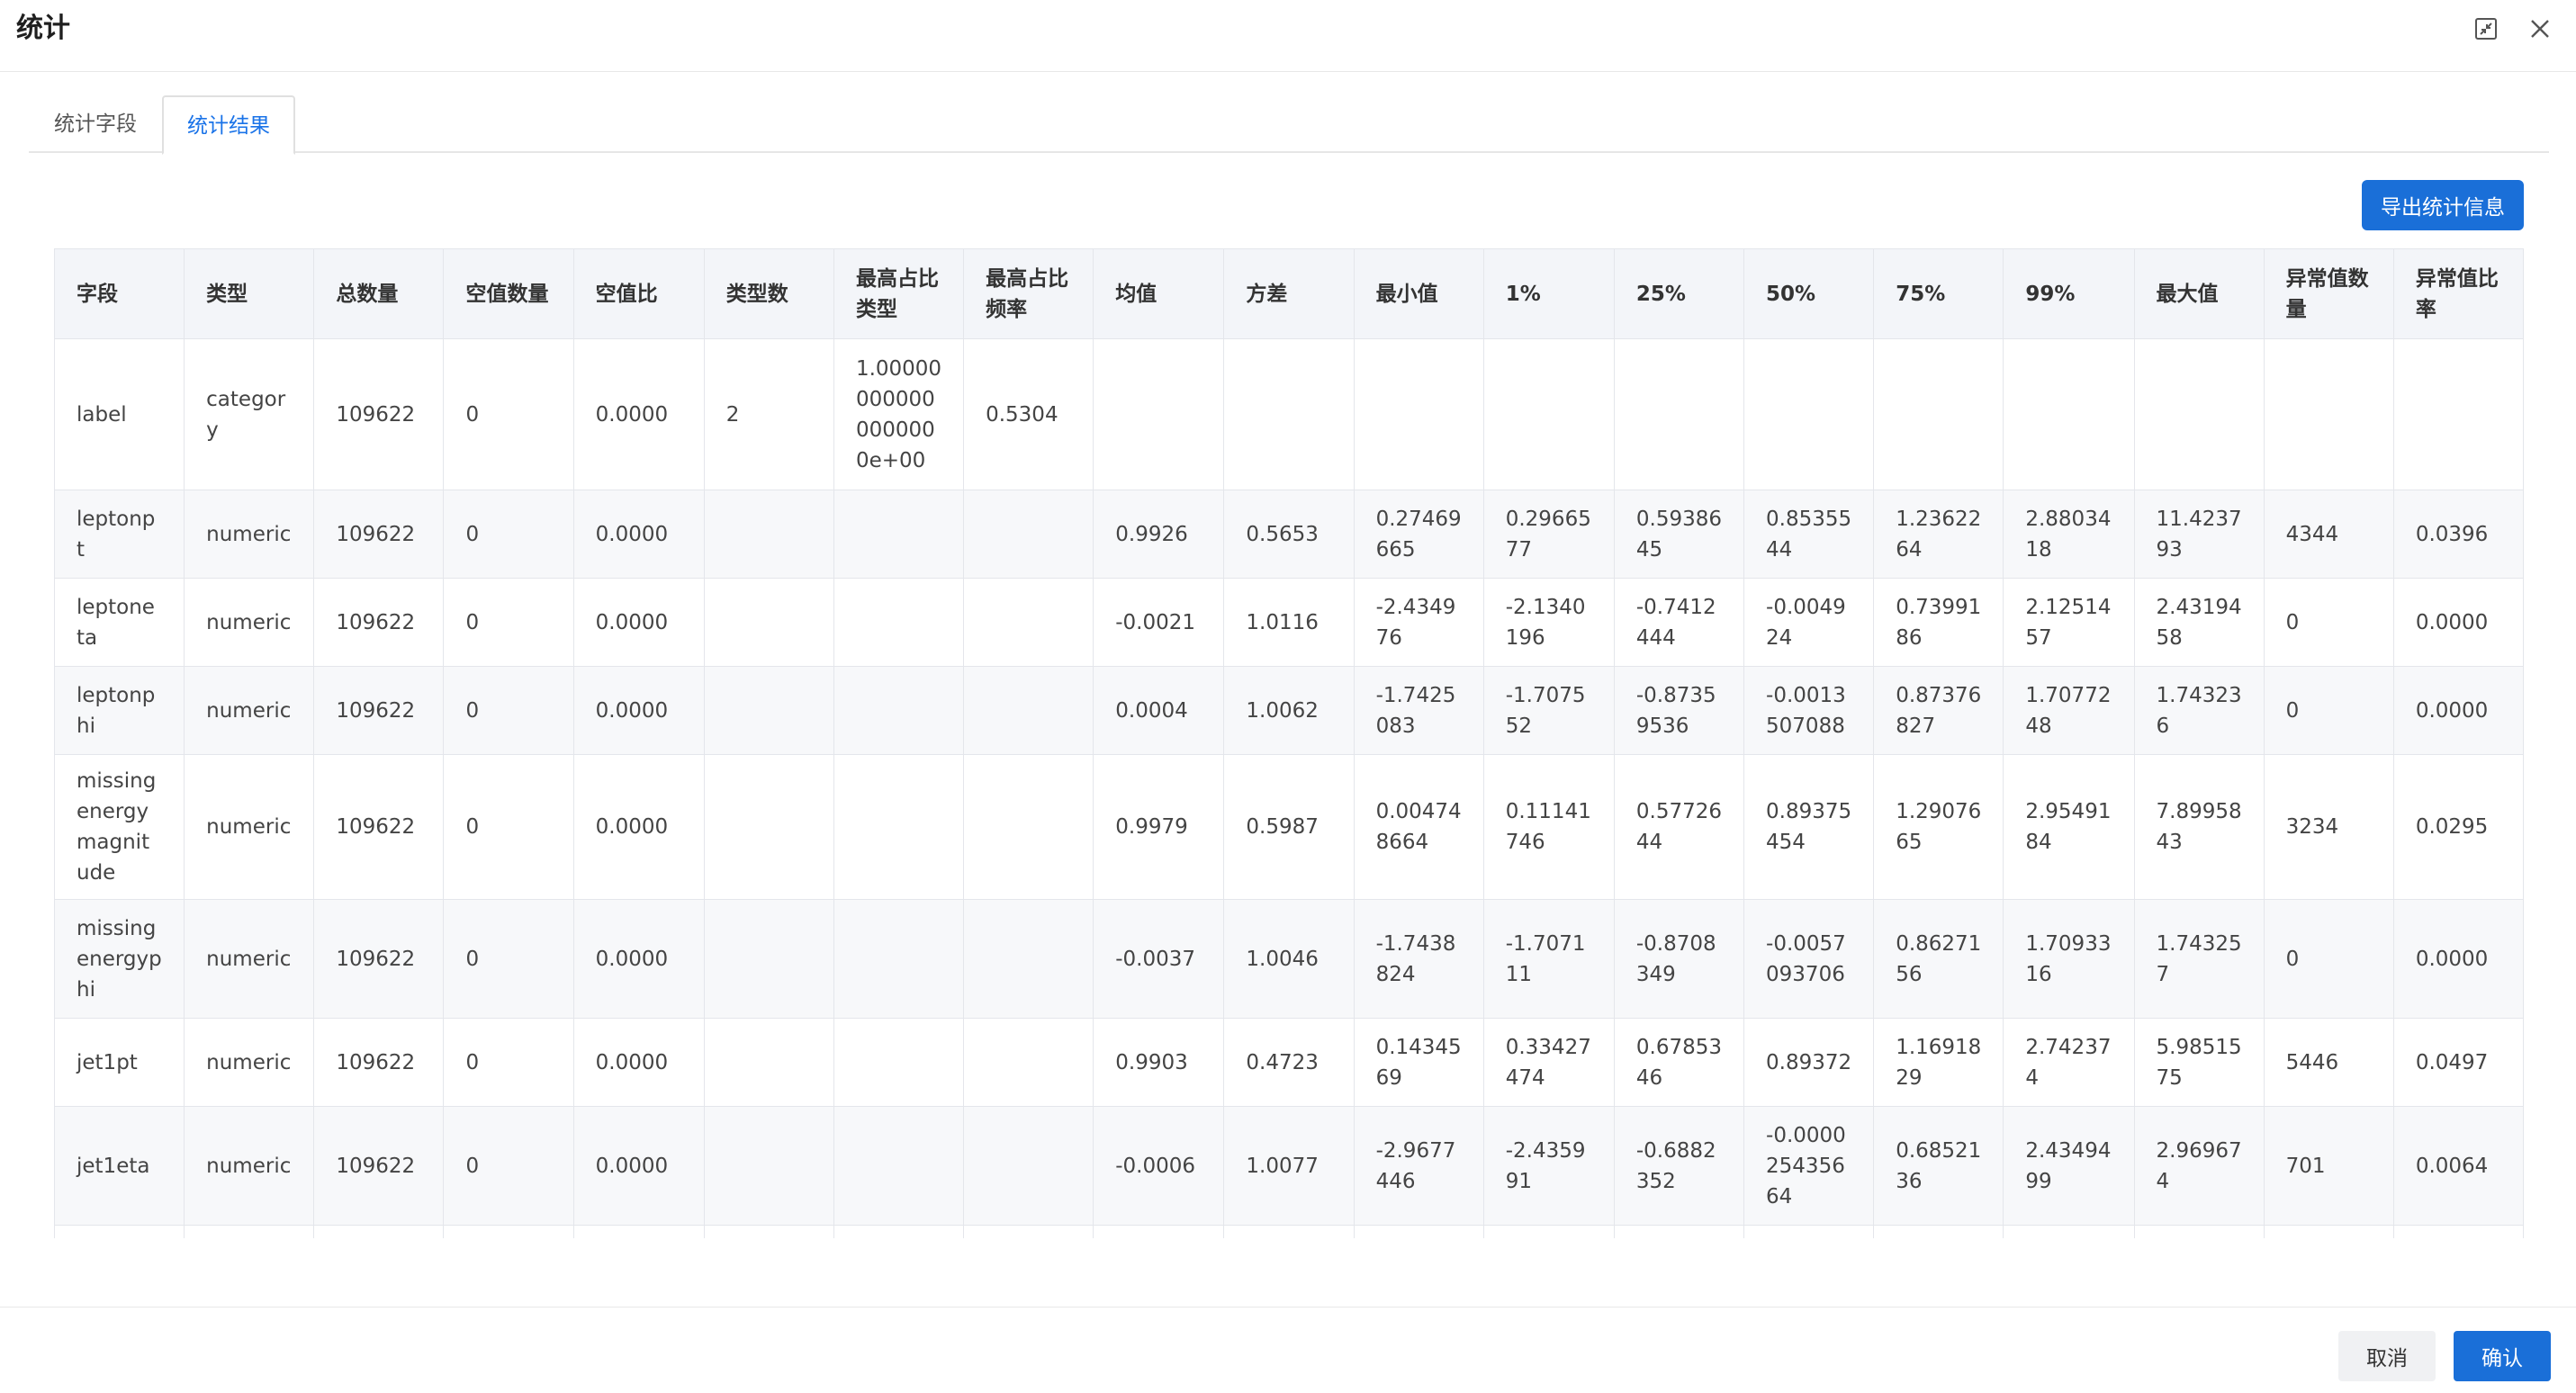 The width and height of the screenshot is (2576, 1393). What do you see at coordinates (1418, 827) in the screenshot?
I see `table-cell: 0.004748664` at bounding box center [1418, 827].